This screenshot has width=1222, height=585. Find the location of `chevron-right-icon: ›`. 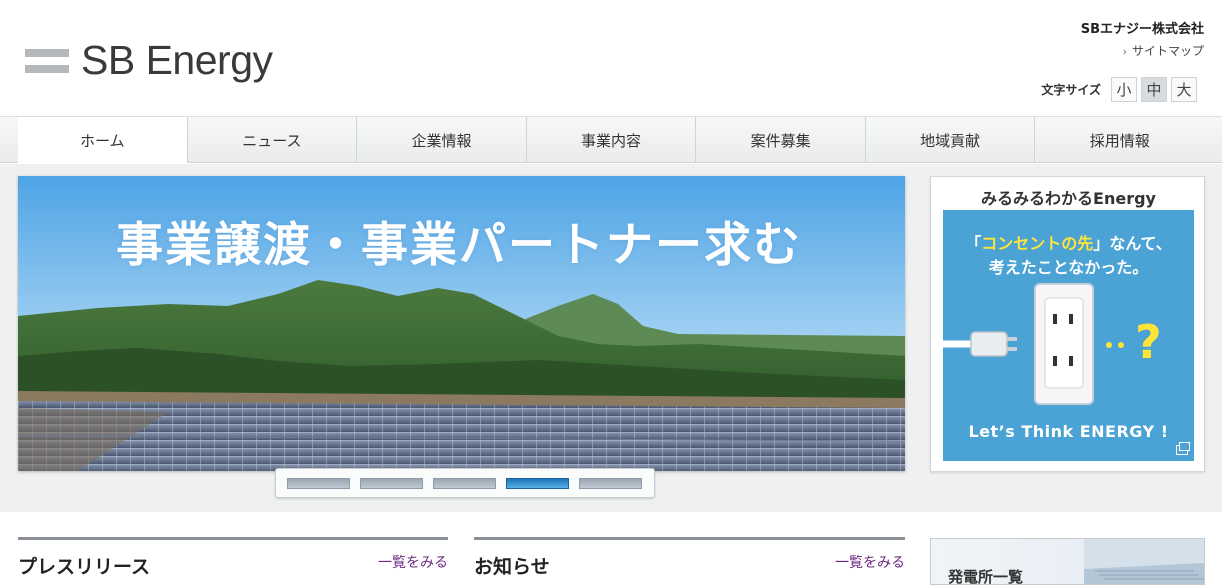

chevron-right-icon: › is located at coordinates (1124, 51).